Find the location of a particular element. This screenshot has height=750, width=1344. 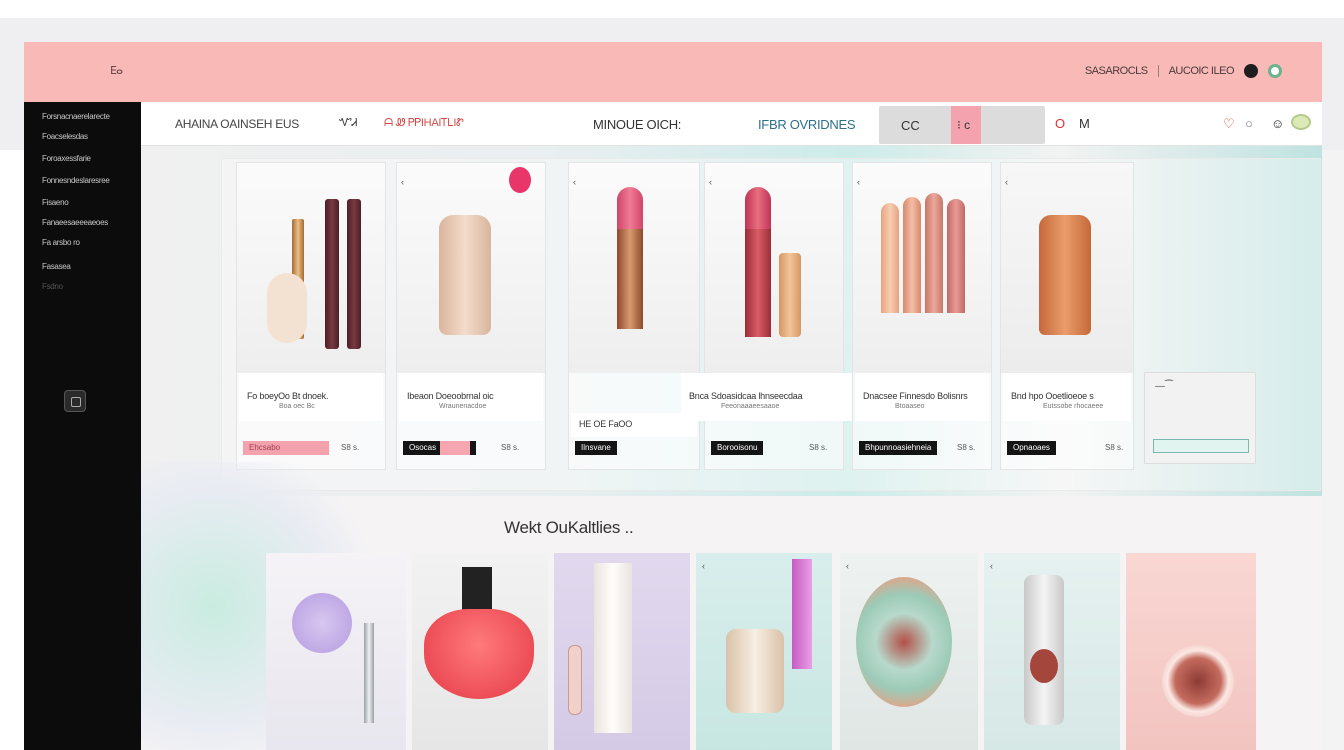

nav-link-favorites: IFBR OVRIDNES is located at coordinates (807, 124).